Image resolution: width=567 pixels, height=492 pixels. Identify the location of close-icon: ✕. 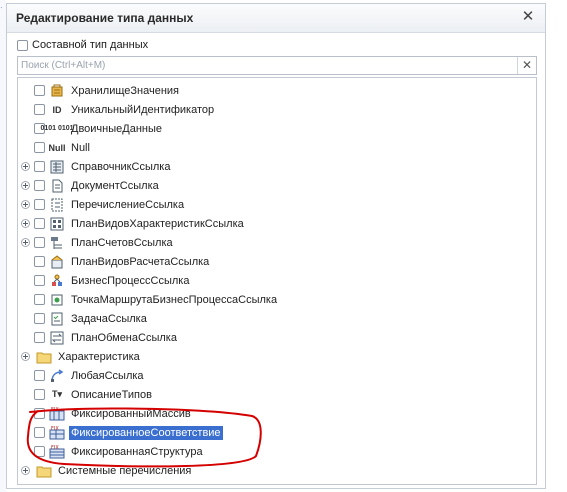
(528, 17).